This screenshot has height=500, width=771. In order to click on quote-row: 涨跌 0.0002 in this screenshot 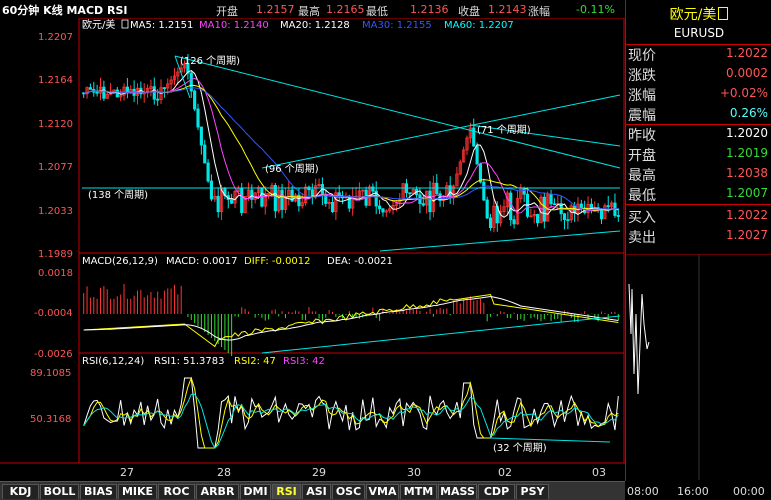, I will do `click(698, 74)`.